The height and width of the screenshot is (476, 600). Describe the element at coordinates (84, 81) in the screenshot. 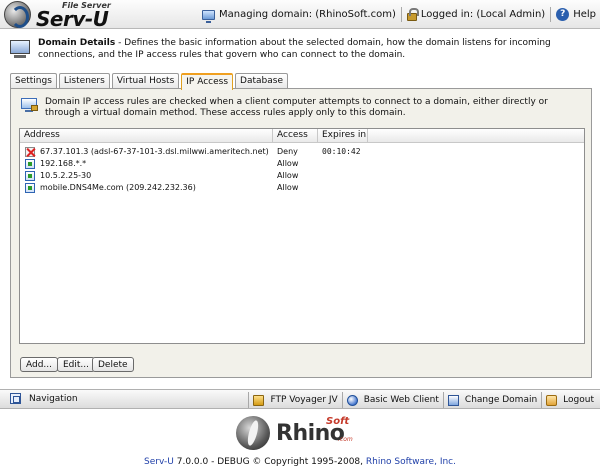

I see `tab-listeners: Listeners` at that location.